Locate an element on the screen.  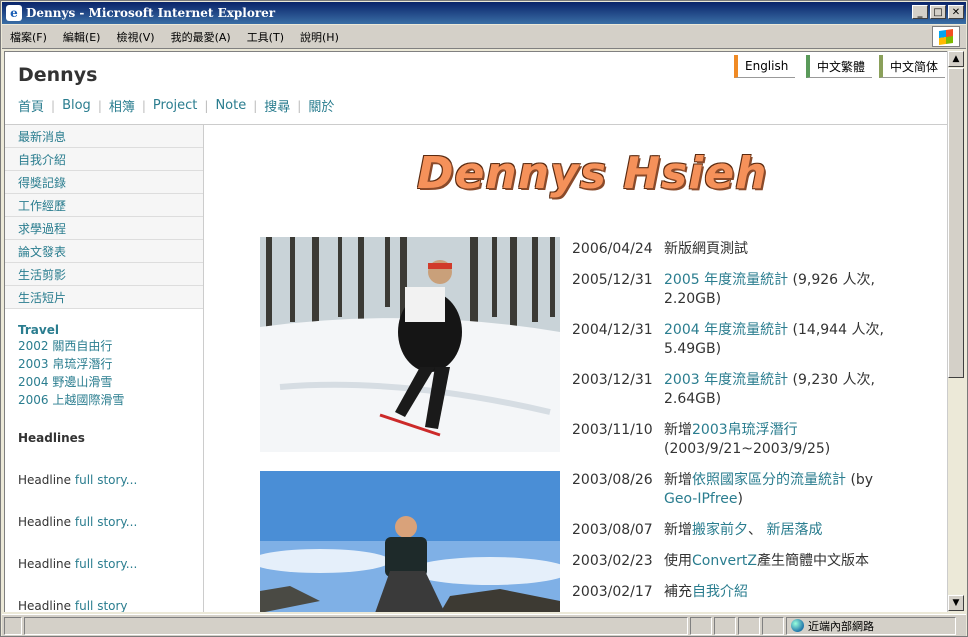
scroll-thumb is located at coordinates (956, 223).